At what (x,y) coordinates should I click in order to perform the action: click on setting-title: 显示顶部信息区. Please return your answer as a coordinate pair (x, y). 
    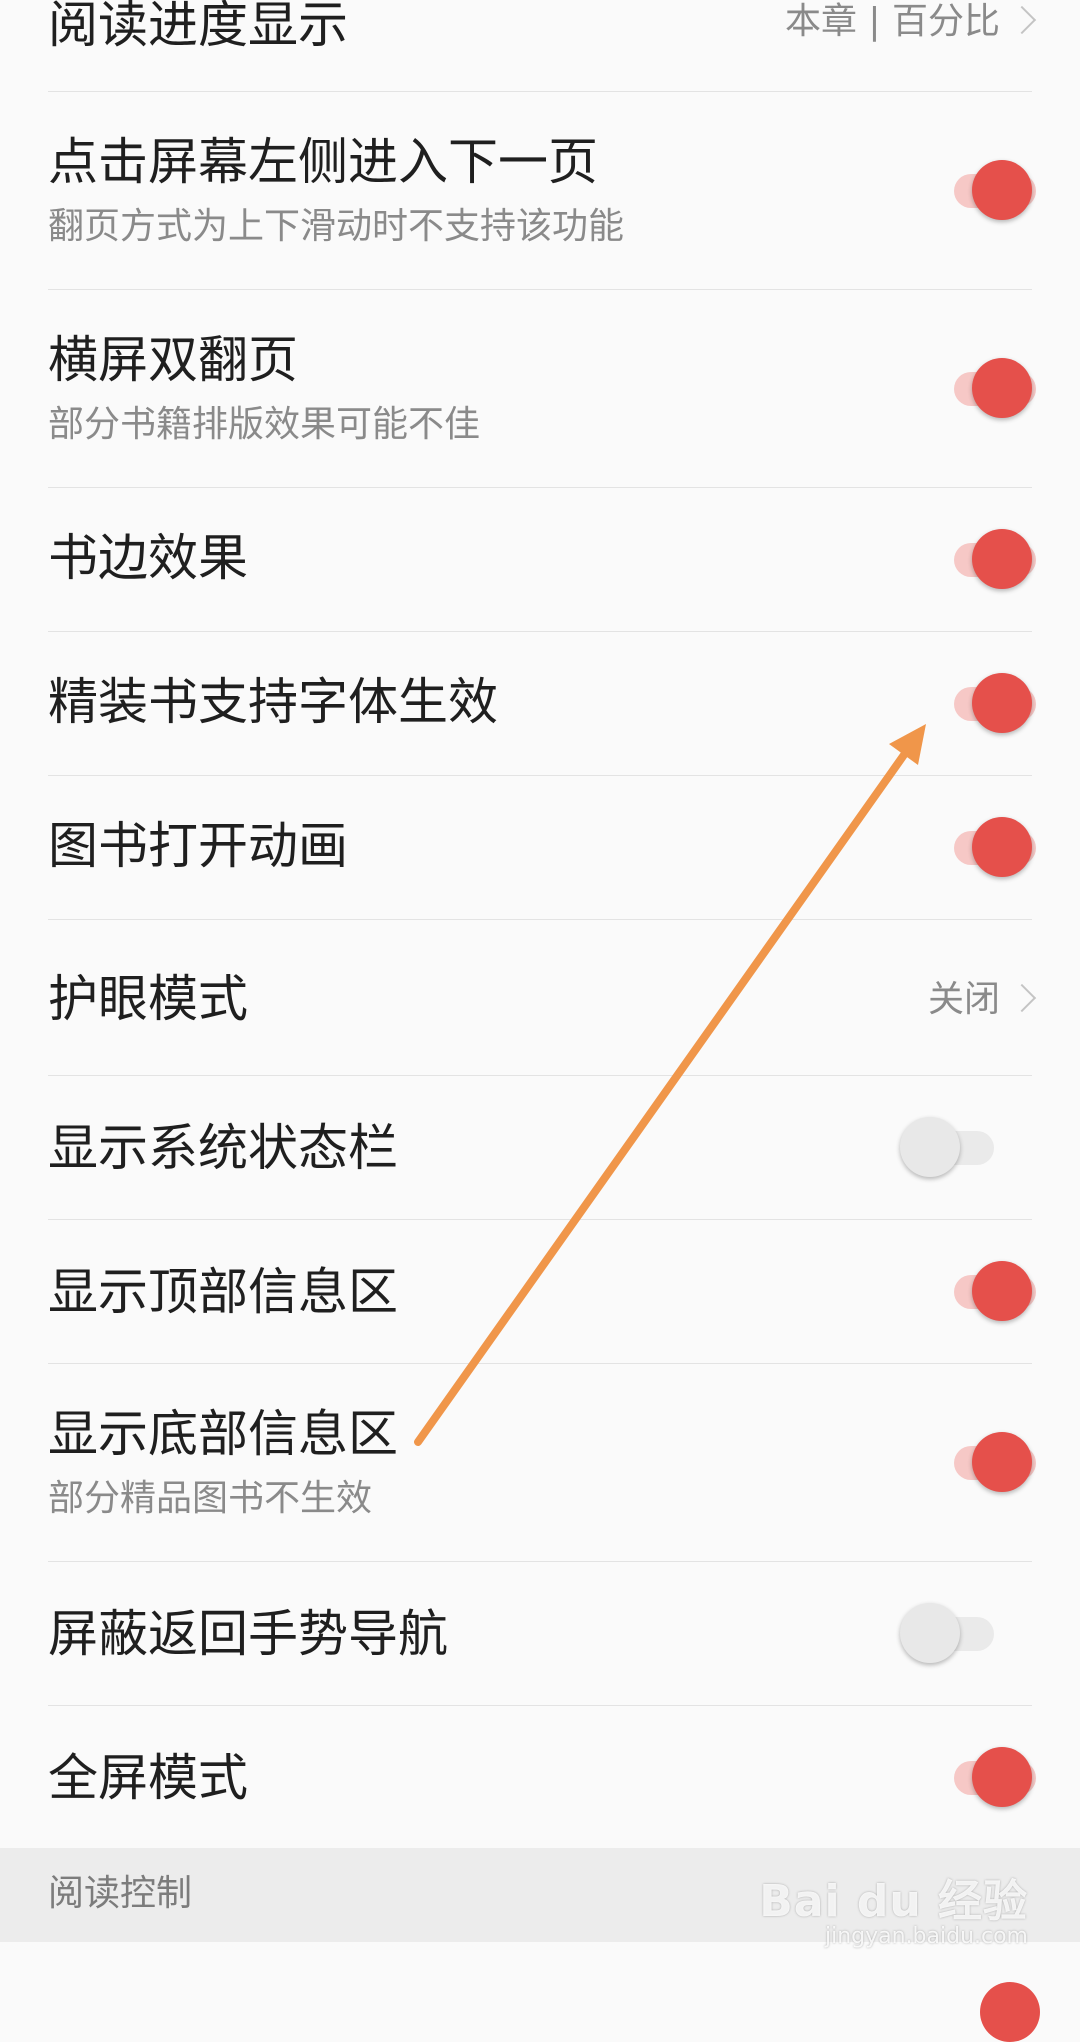
    Looking at the image, I should click on (223, 1292).